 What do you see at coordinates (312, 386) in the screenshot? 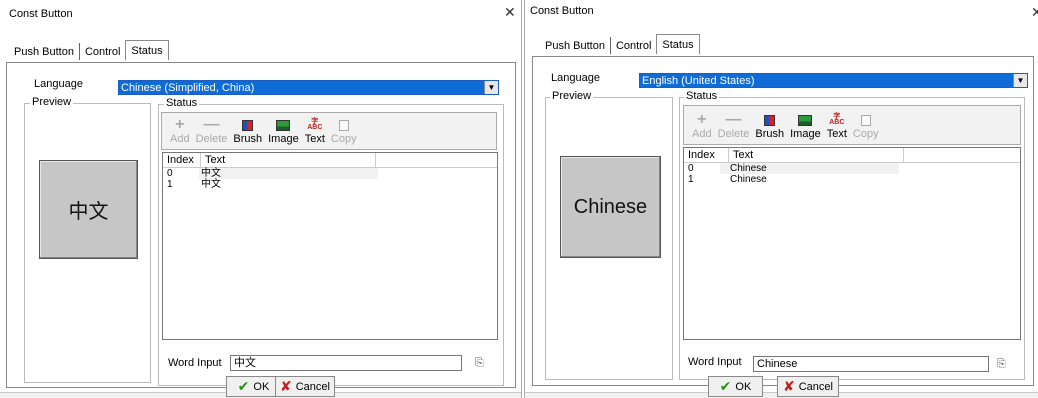
I see `cancel-label: Cancel` at bounding box center [312, 386].